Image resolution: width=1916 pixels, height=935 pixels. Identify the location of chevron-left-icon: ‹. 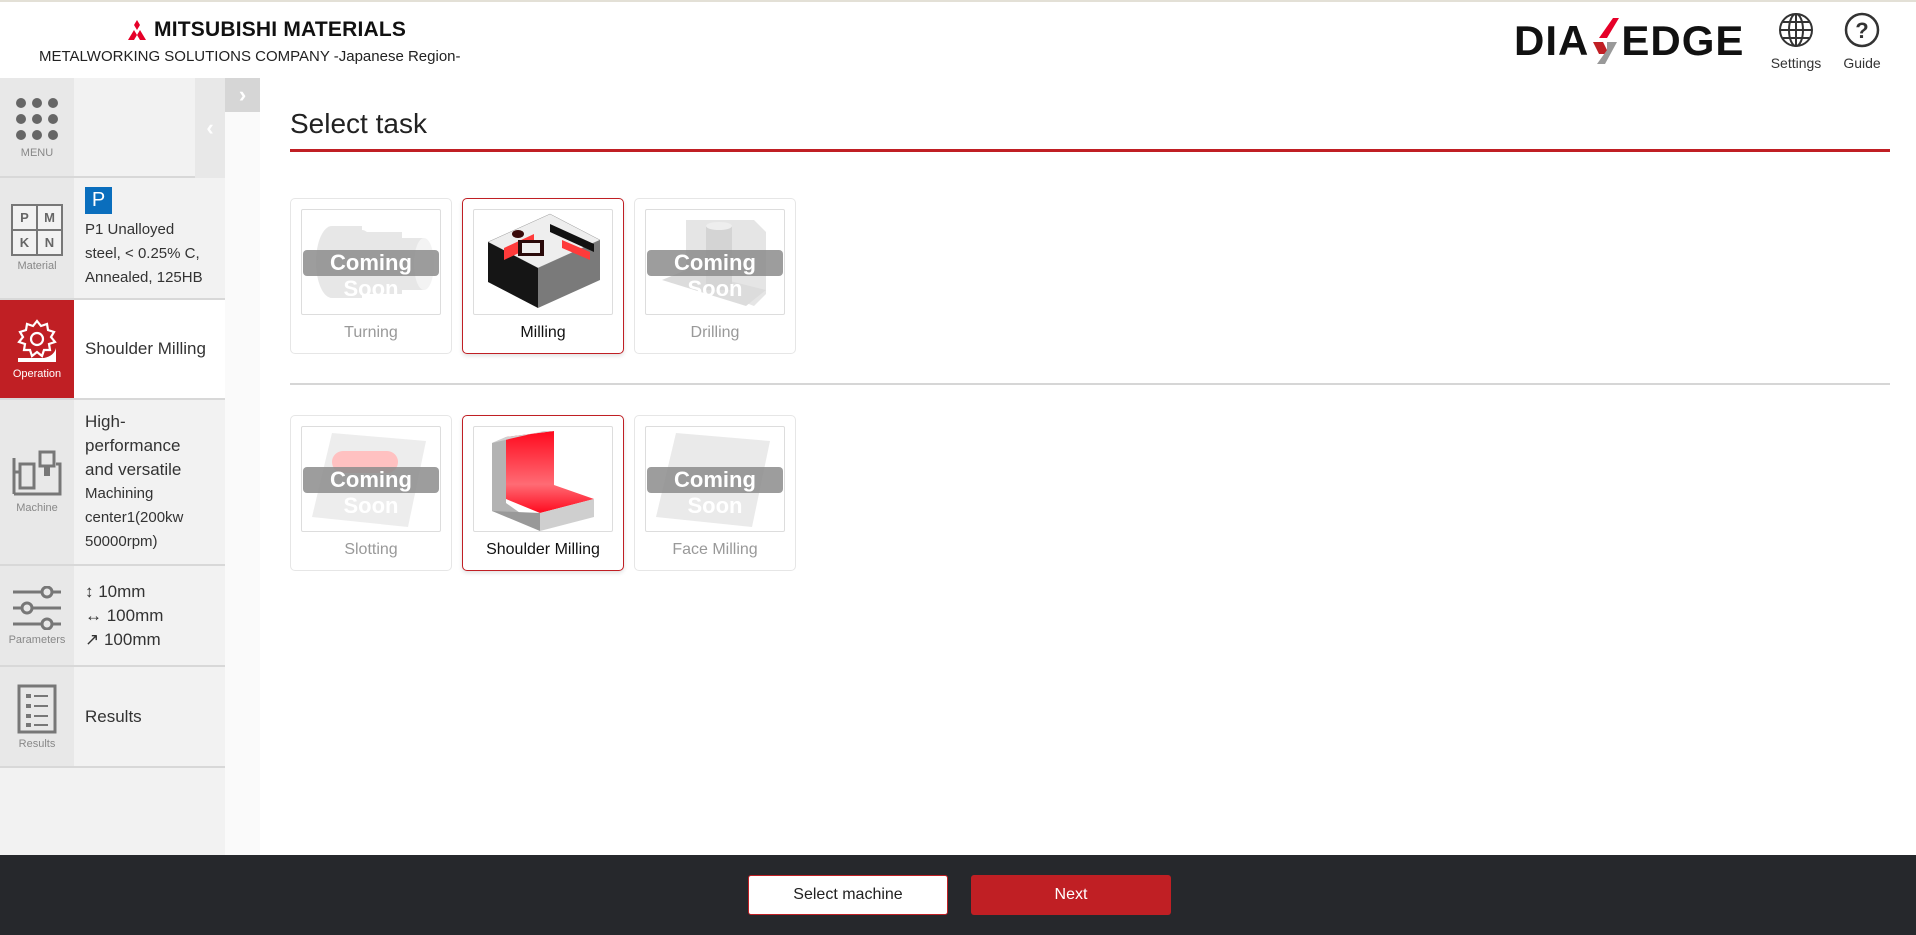
(210, 127).